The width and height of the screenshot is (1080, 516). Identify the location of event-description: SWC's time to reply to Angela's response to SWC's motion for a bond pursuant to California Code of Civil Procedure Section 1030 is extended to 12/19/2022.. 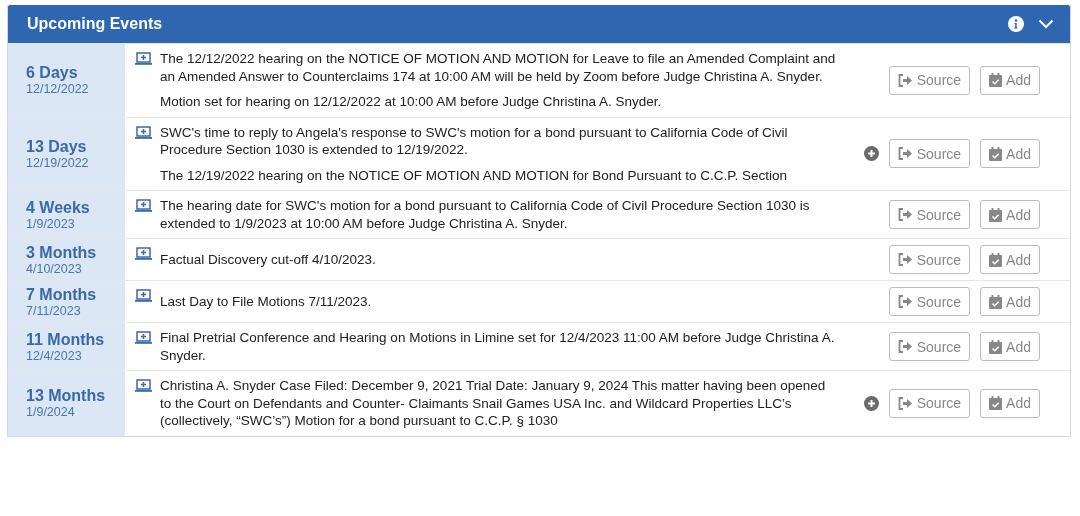
(474, 141).